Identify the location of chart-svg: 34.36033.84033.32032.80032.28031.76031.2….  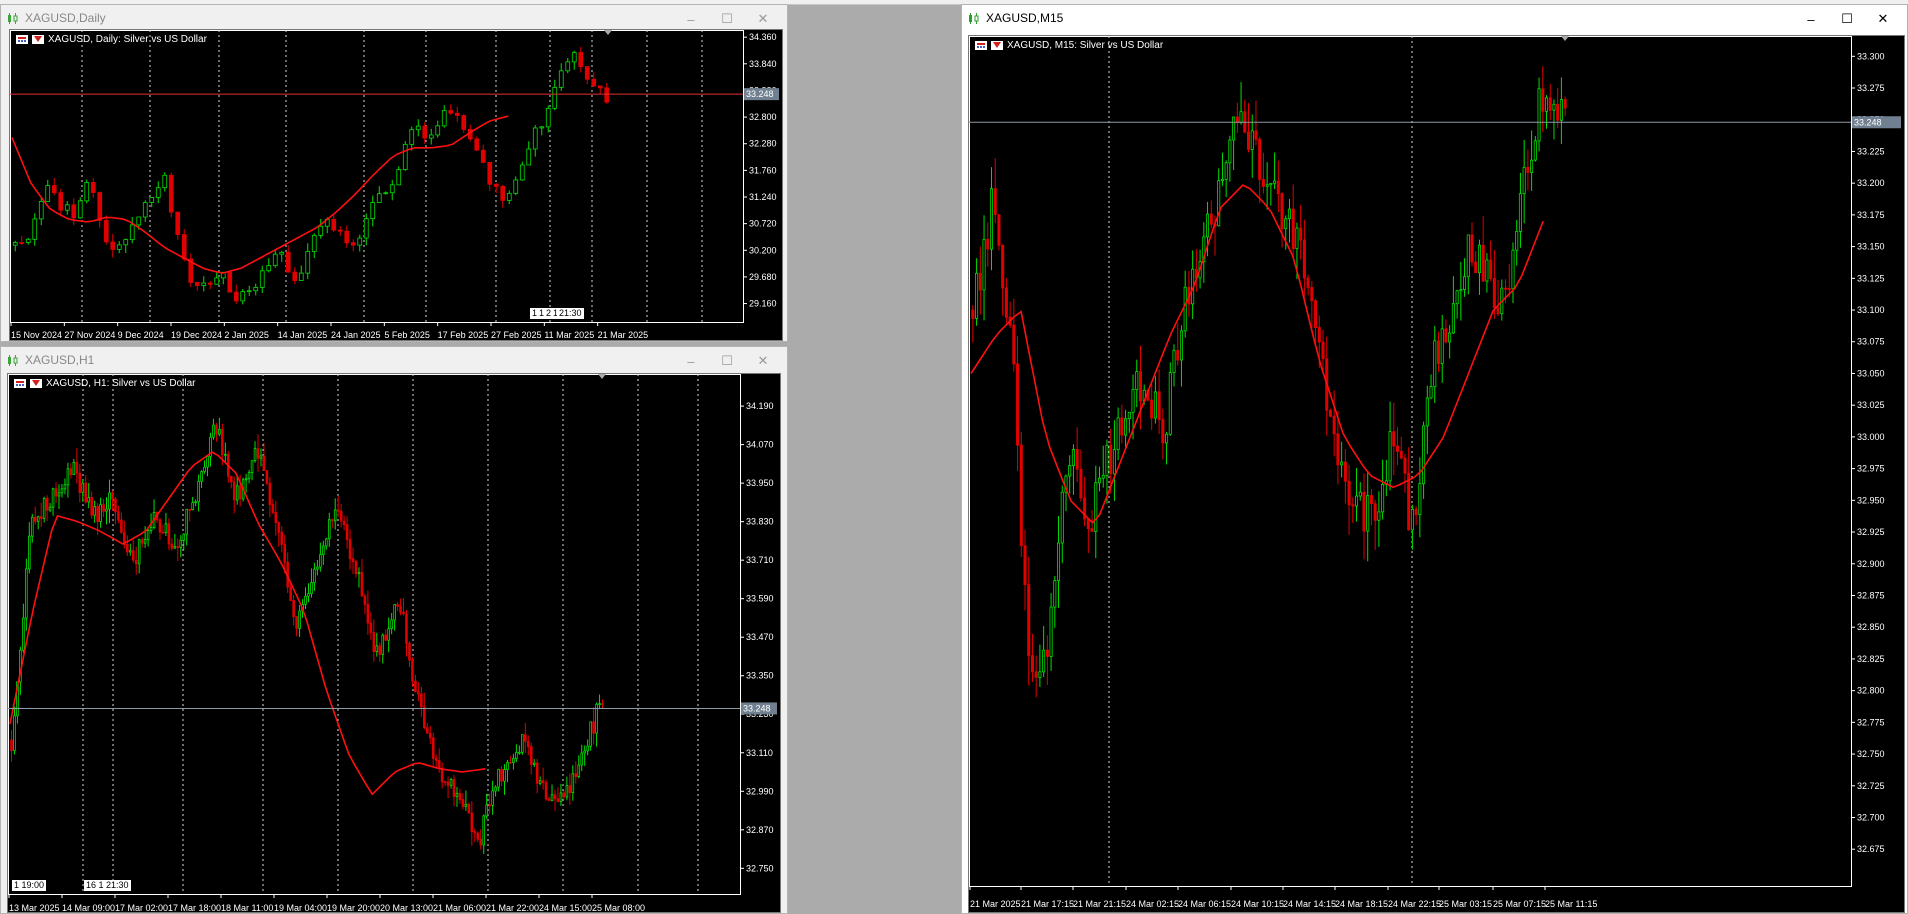
(396, 185).